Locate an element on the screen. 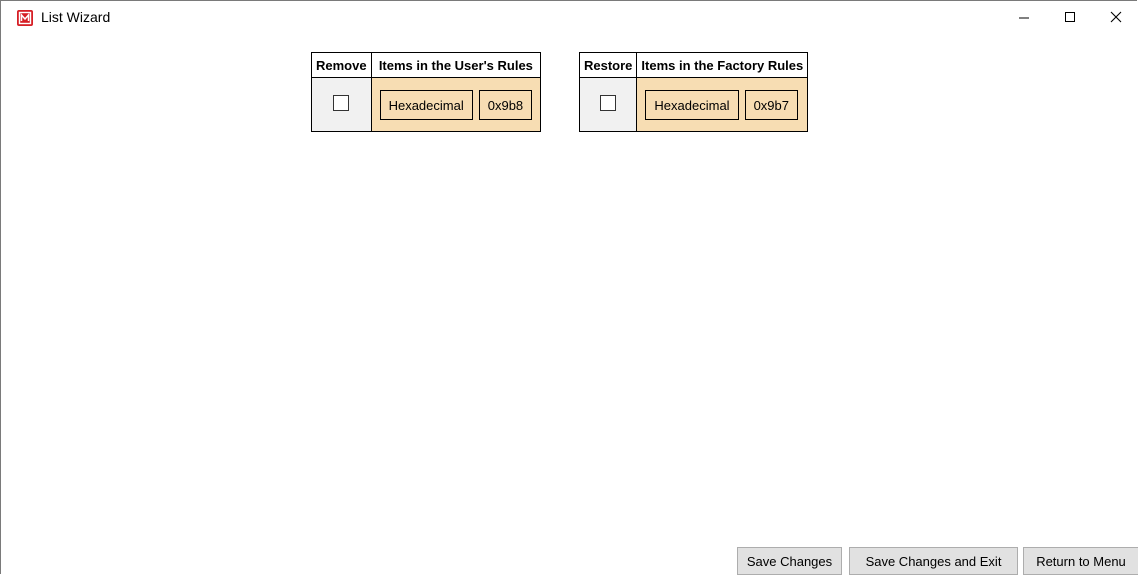  table-header-row: Restore Items in the Factory Rules is located at coordinates (693, 65).